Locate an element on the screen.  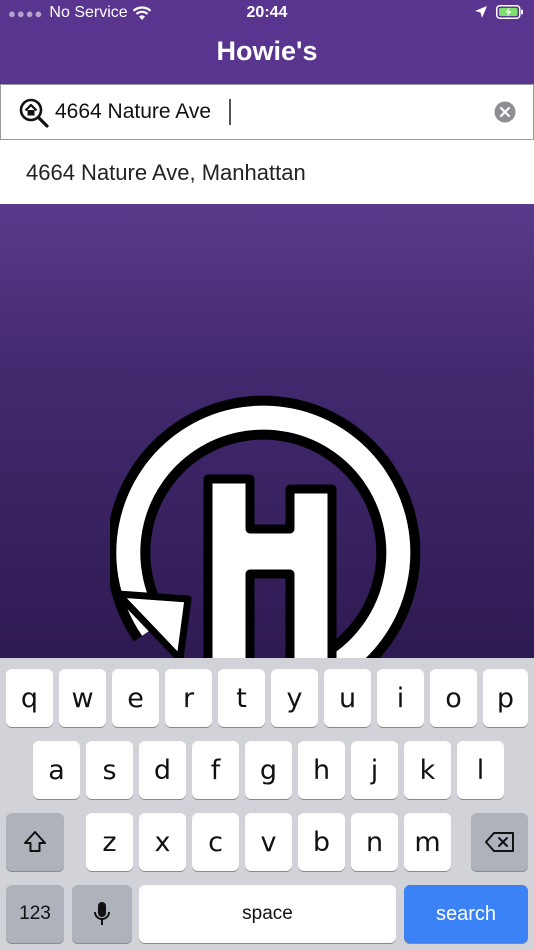
backspace-key is located at coordinates (499, 842).